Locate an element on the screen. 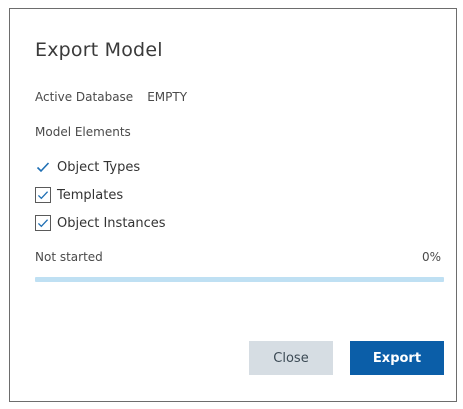 This screenshot has width=463, height=409. active-database-label: Active Database is located at coordinates (84, 97).